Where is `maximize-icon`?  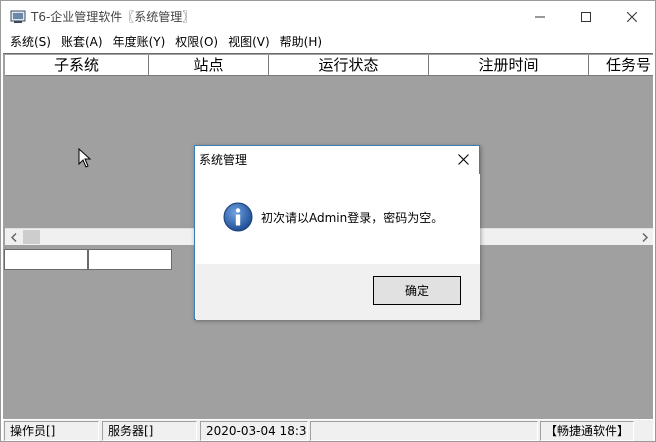
maximize-icon is located at coordinates (586, 16).